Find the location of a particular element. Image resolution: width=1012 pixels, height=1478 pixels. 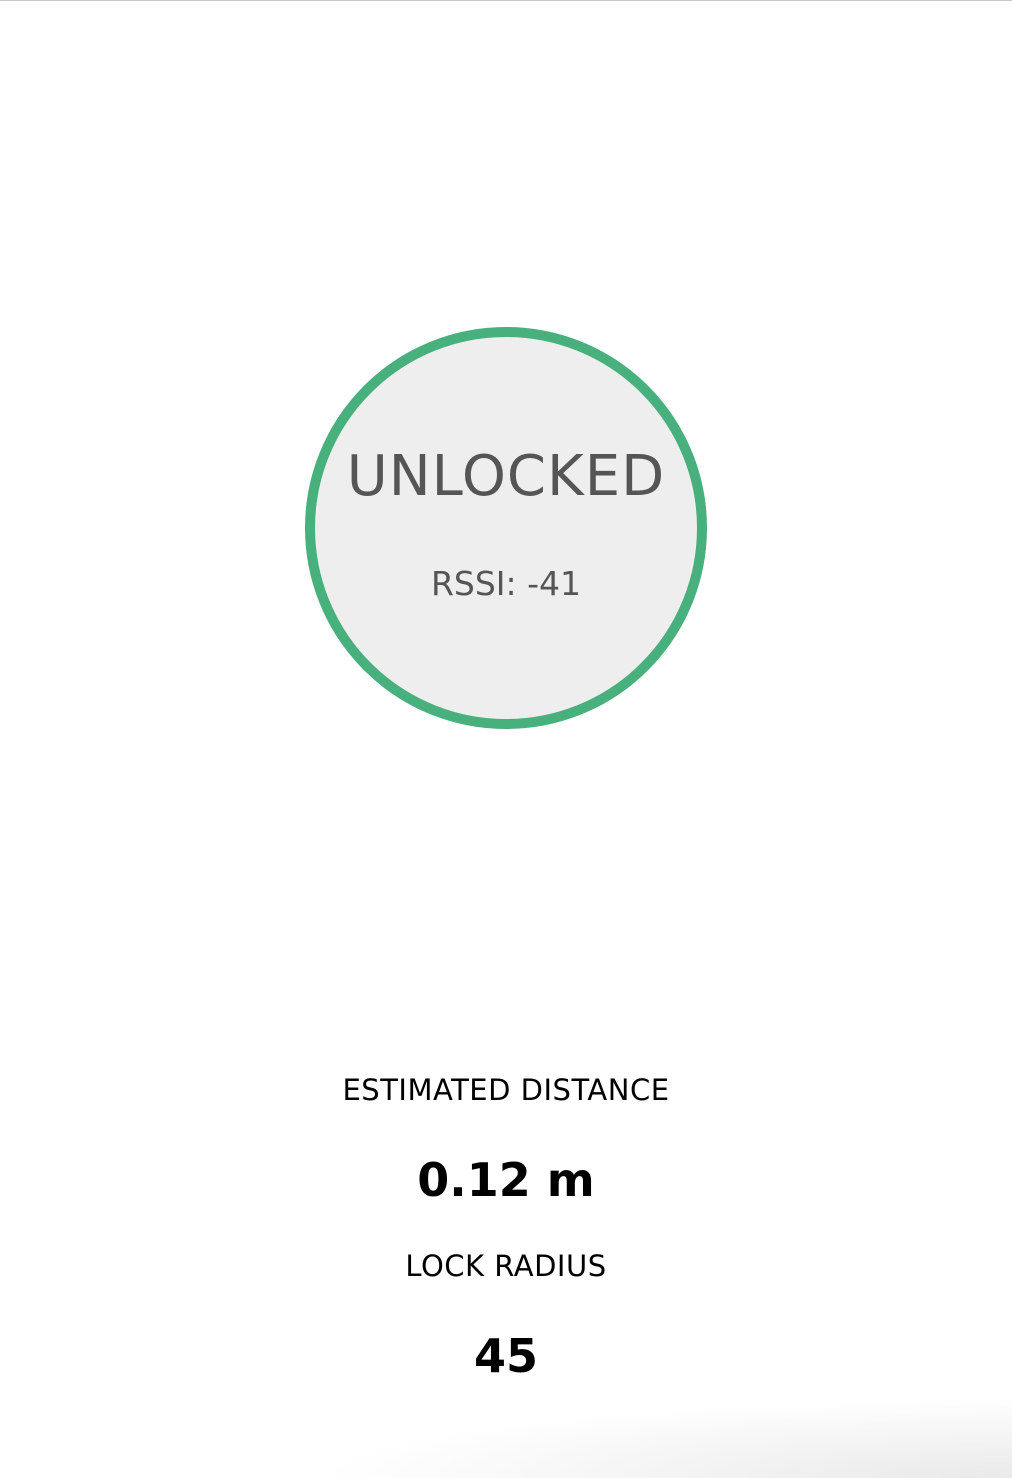

rssi-readout: RSSI: -41 is located at coordinates (506, 583).